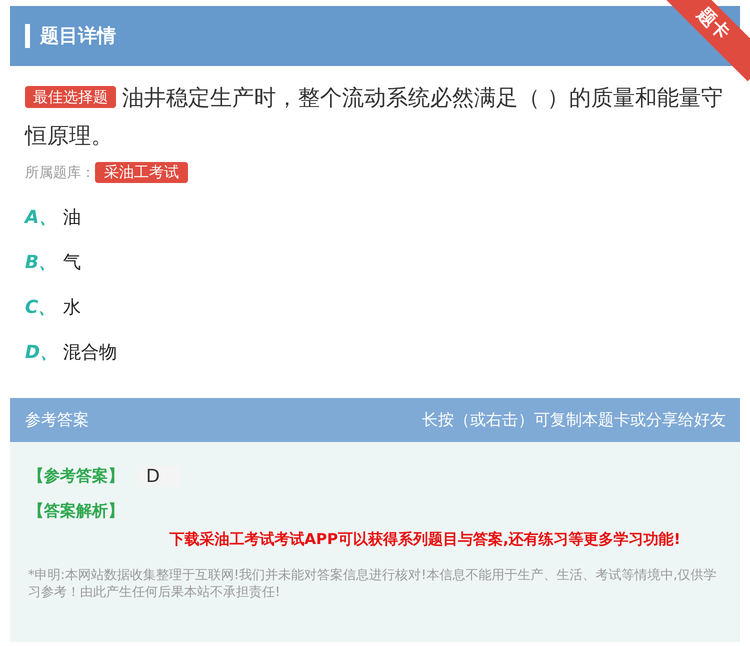 The image size is (750, 646). What do you see at coordinates (41, 262) in the screenshot?
I see `option-letter: B、` at bounding box center [41, 262].